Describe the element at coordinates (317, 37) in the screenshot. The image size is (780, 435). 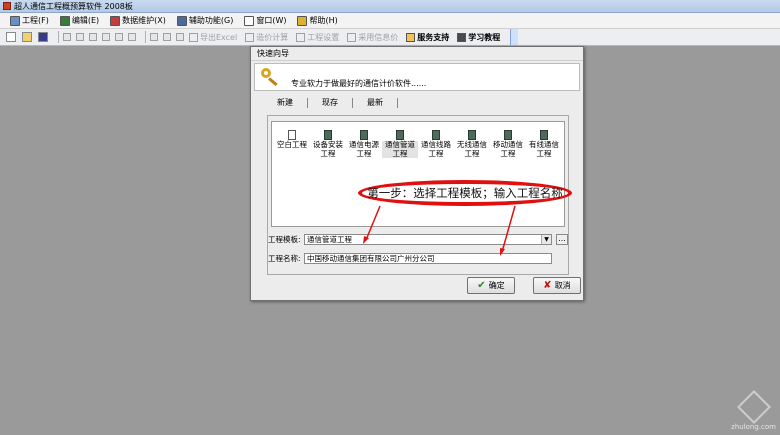
I see `project-settings-button: 工程设置` at that location.